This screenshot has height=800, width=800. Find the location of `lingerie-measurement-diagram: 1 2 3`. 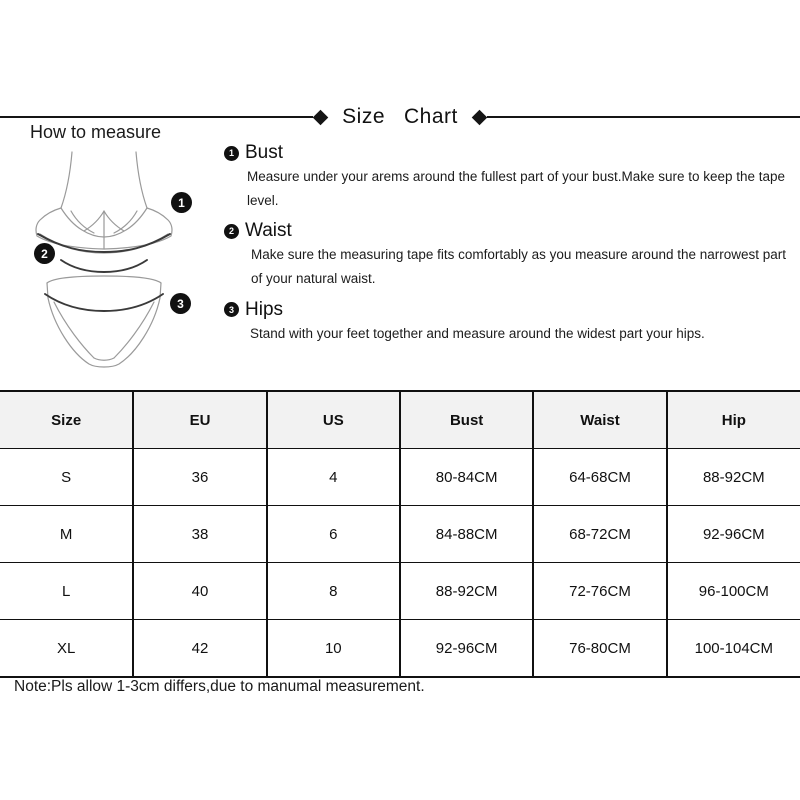

lingerie-measurement-diagram: 1 2 3 is located at coordinates (116, 260).